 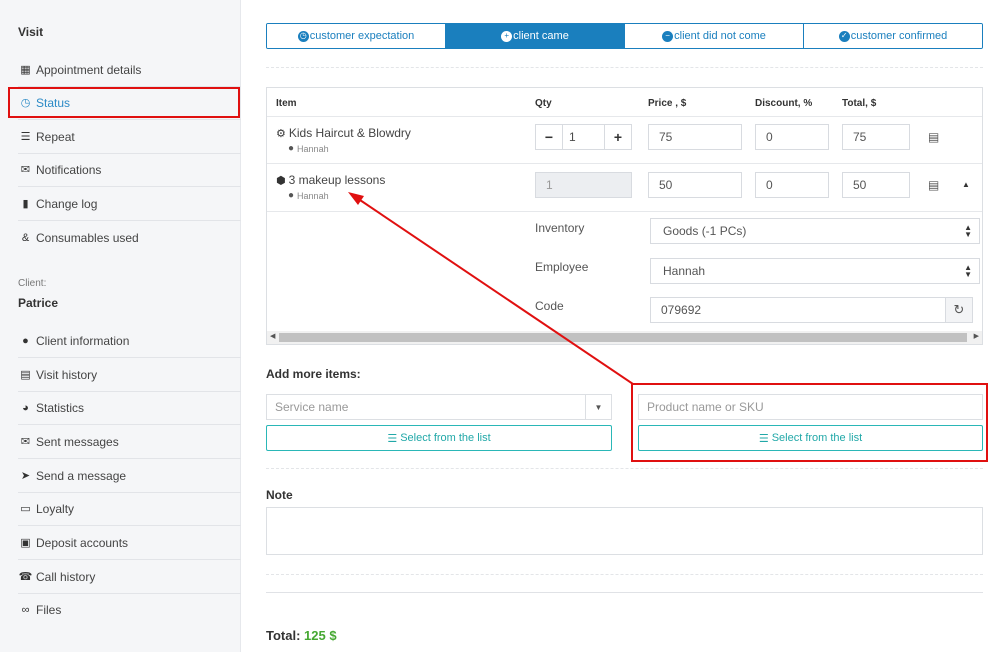 What do you see at coordinates (343, 133) in the screenshot?
I see `item-name: ⚙ Kids Haircut & Blowdry` at bounding box center [343, 133].